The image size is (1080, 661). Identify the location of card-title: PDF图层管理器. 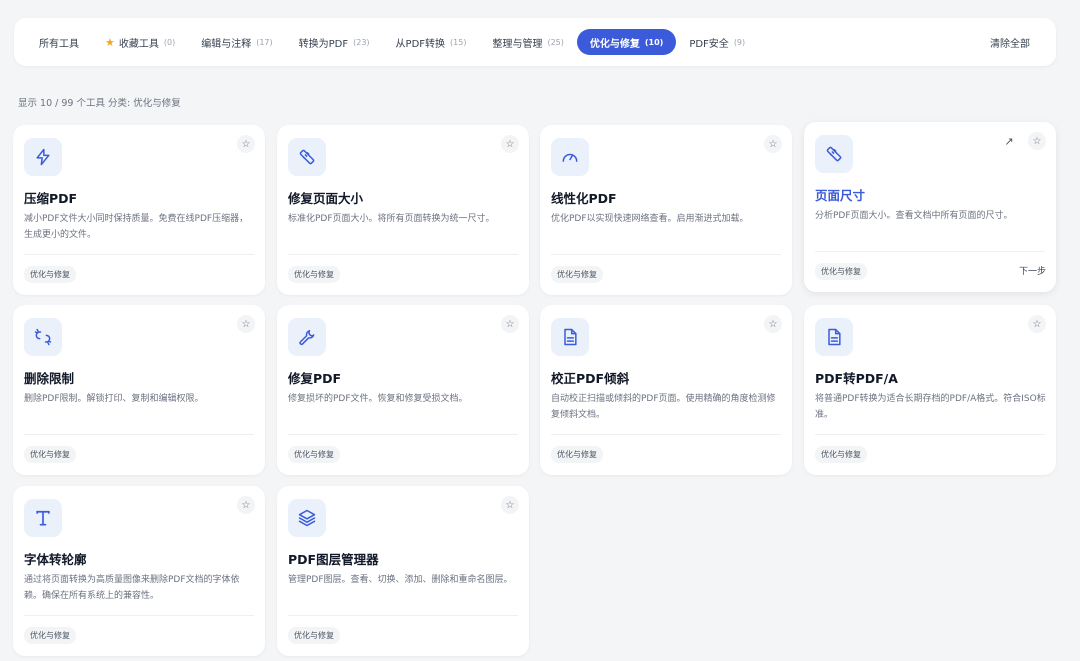
(333, 559).